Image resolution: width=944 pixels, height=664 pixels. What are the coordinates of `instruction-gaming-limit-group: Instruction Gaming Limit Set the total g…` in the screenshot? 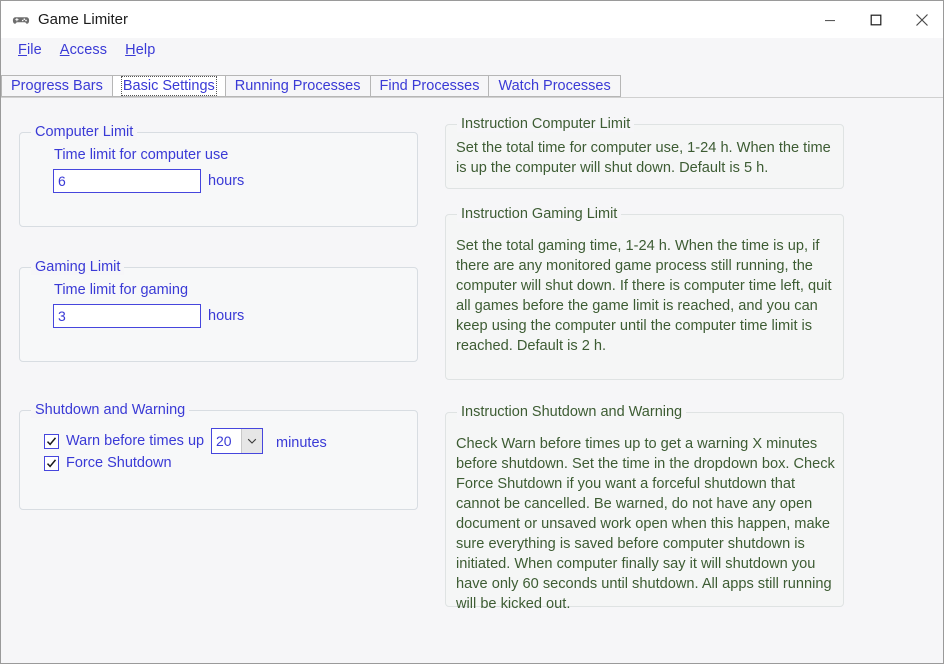 It's located at (644, 293).